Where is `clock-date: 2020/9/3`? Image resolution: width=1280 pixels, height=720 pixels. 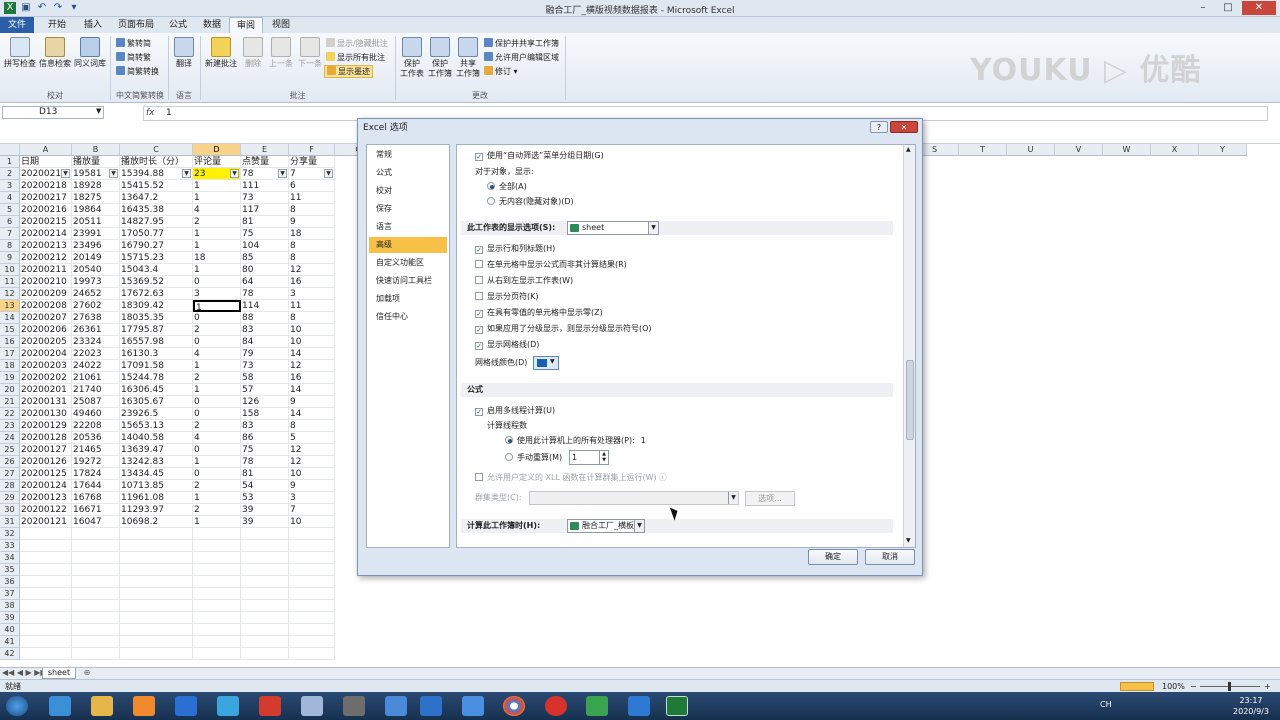
clock-date: 2020/9/3 is located at coordinates (1251, 711).